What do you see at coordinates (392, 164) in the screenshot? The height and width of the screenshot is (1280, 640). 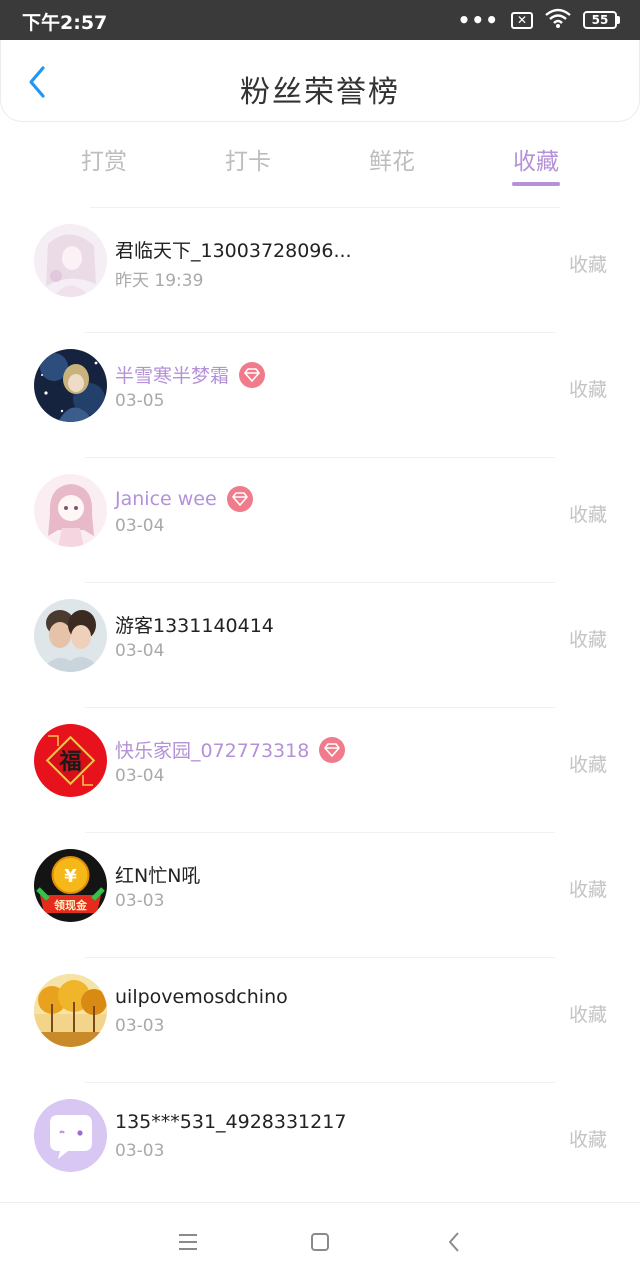 I see `tab-flowers: 鲜花` at bounding box center [392, 164].